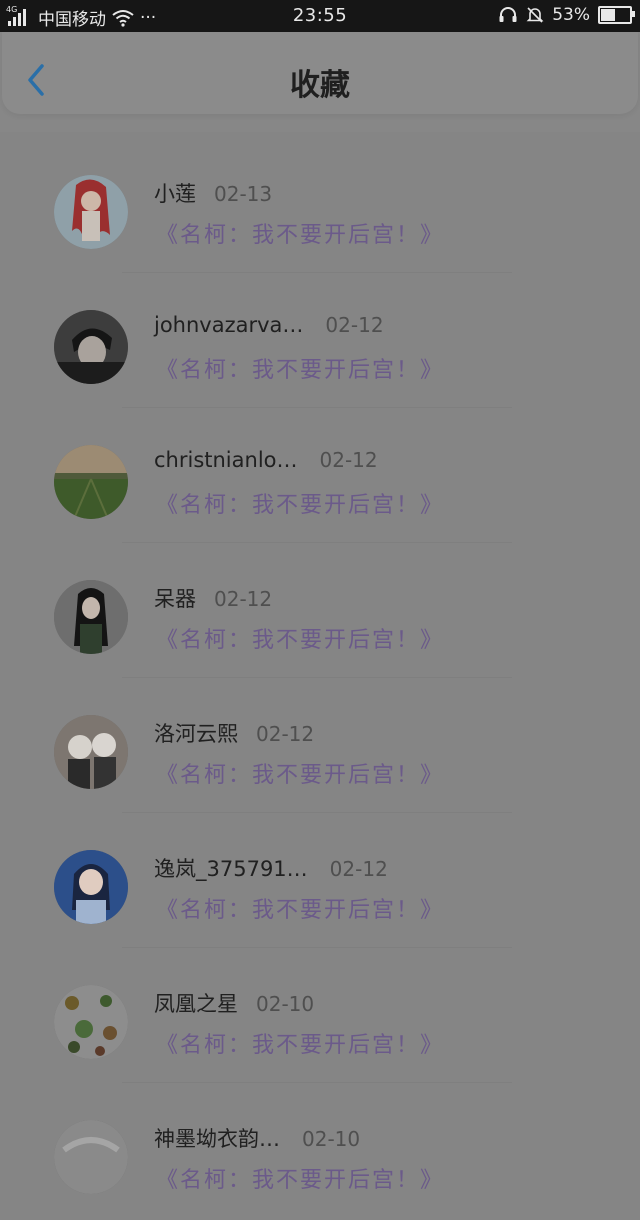 Image resolution: width=640 pixels, height=1220 pixels. Describe the element at coordinates (320, 477) in the screenshot. I see `list-item: christnianlo… 02-12 《名柯：我不要开后宫！》` at that location.